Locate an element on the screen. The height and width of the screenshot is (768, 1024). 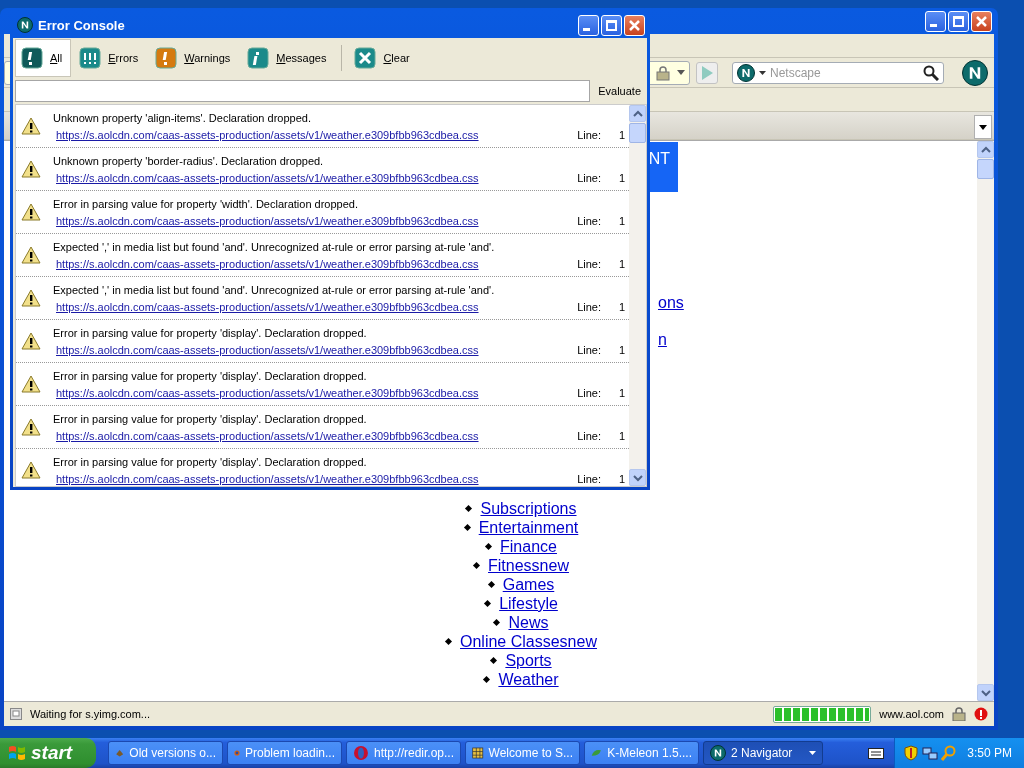
search-field: Netscape is located at coordinates (838, 72).